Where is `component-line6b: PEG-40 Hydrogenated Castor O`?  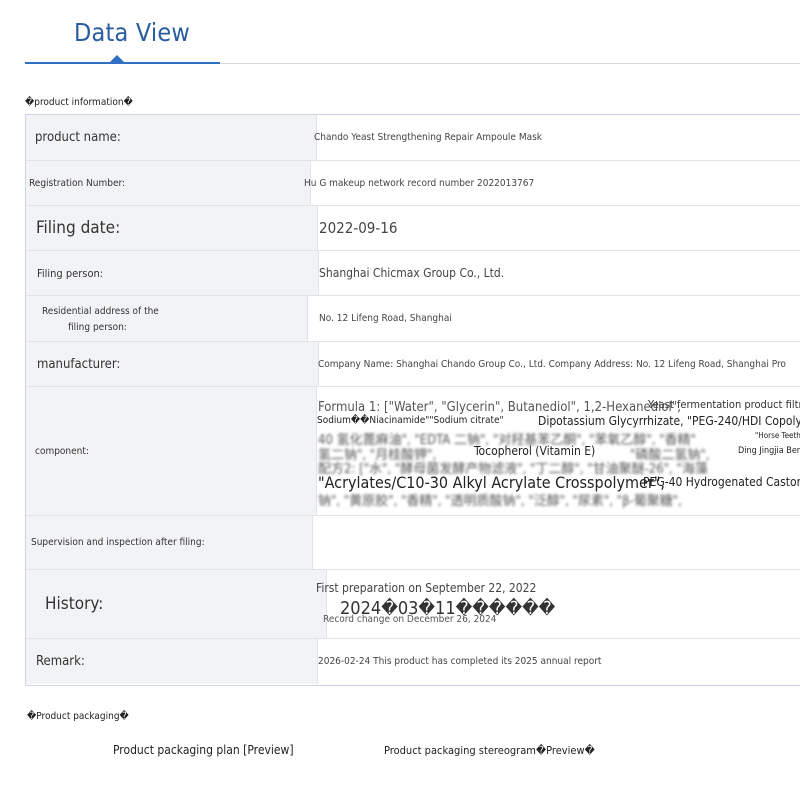 component-line6b: PEG-40 Hydrogenated Castor O is located at coordinates (721, 482).